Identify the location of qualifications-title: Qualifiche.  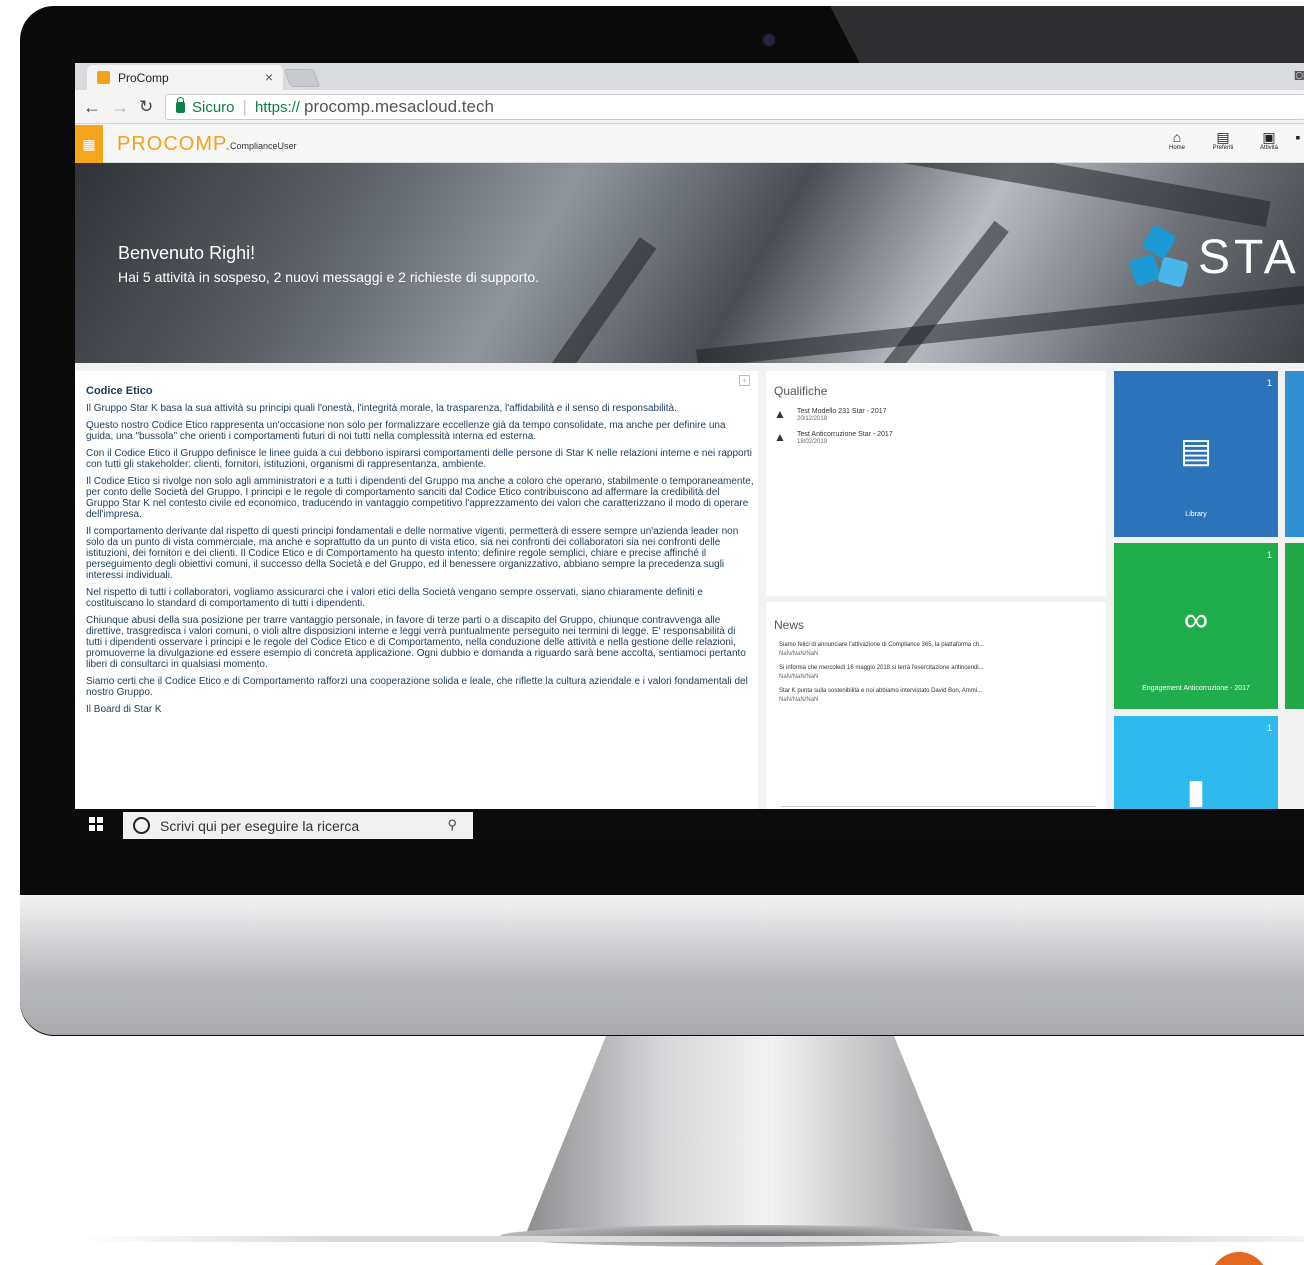
(801, 391).